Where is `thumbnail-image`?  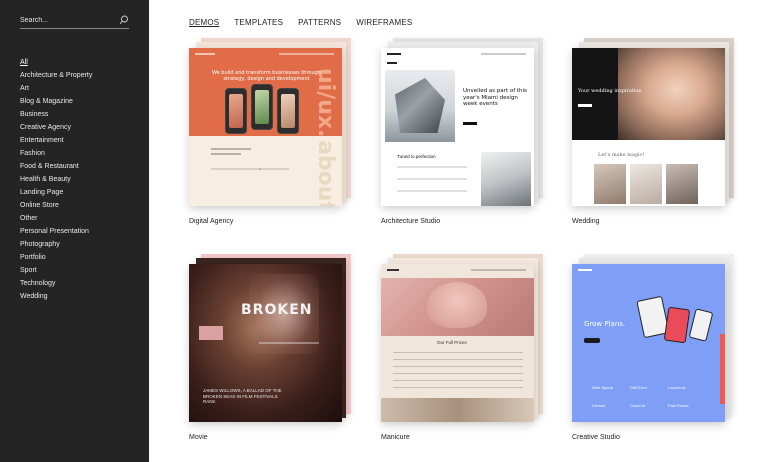 thumbnail-image is located at coordinates (211, 333).